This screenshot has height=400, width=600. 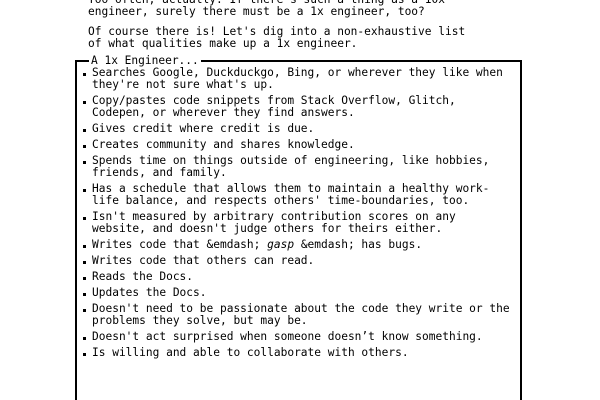 I want to click on list-item-text: Gives credit where credit is due., so click(x=203, y=128).